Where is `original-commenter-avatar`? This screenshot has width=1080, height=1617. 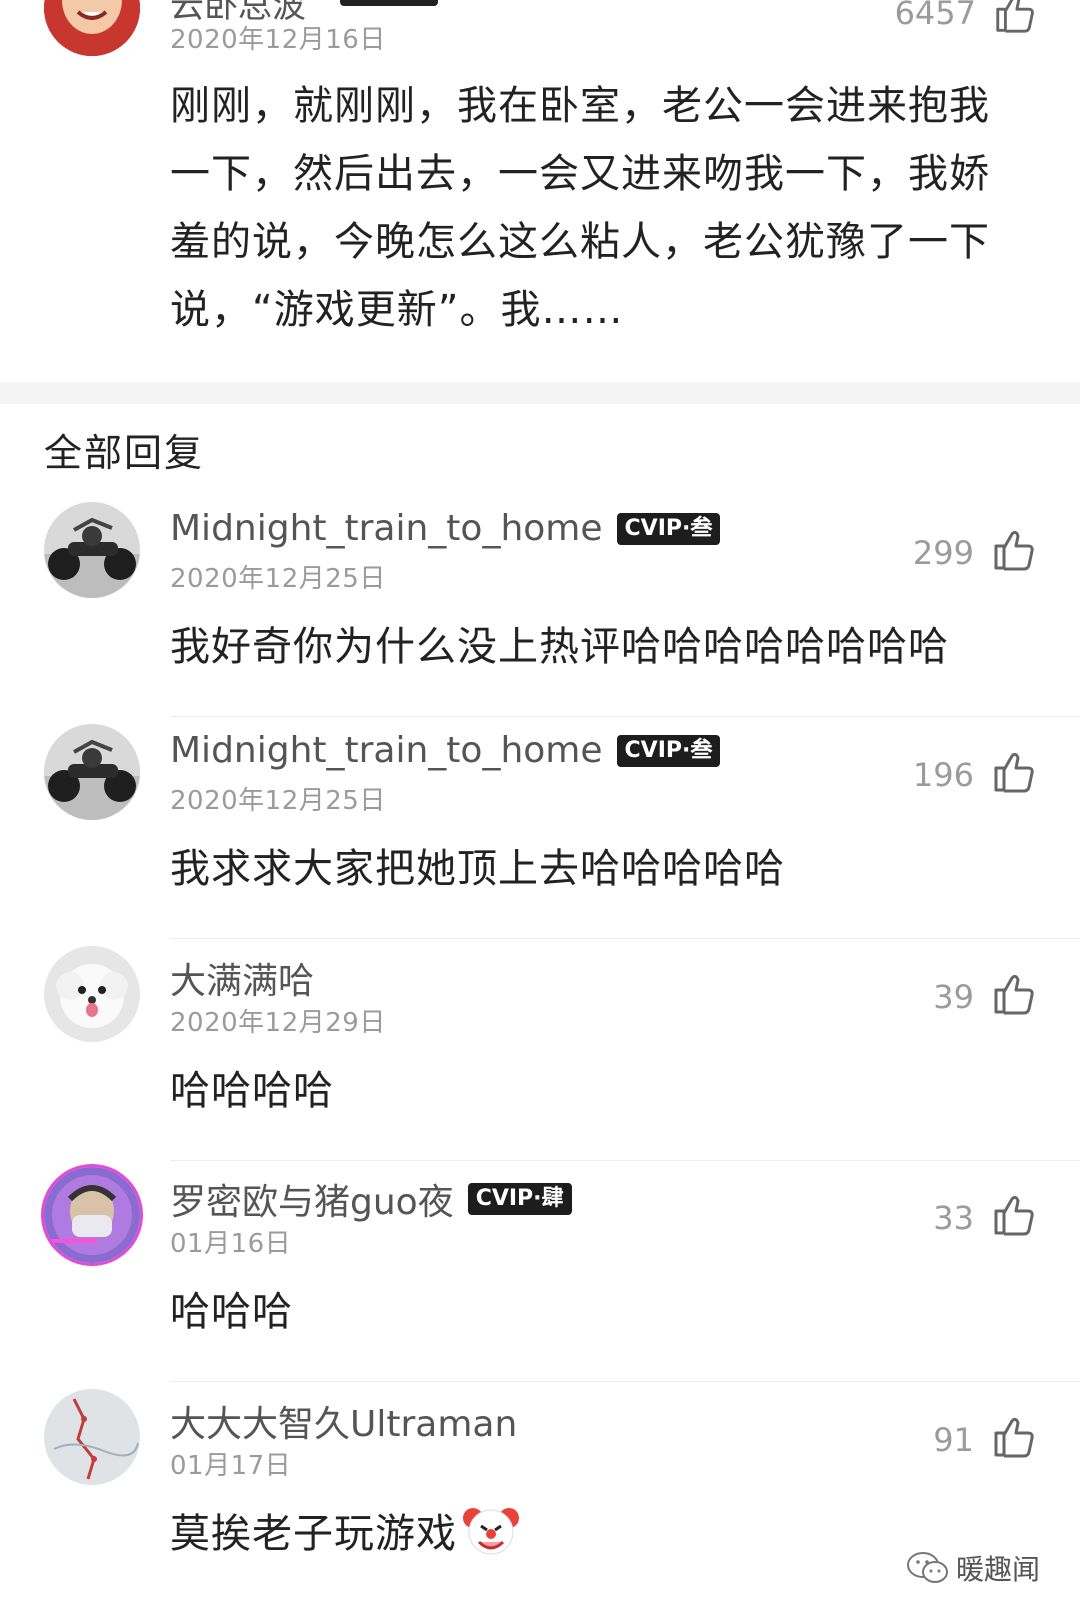
original-commenter-avatar is located at coordinates (92, 28).